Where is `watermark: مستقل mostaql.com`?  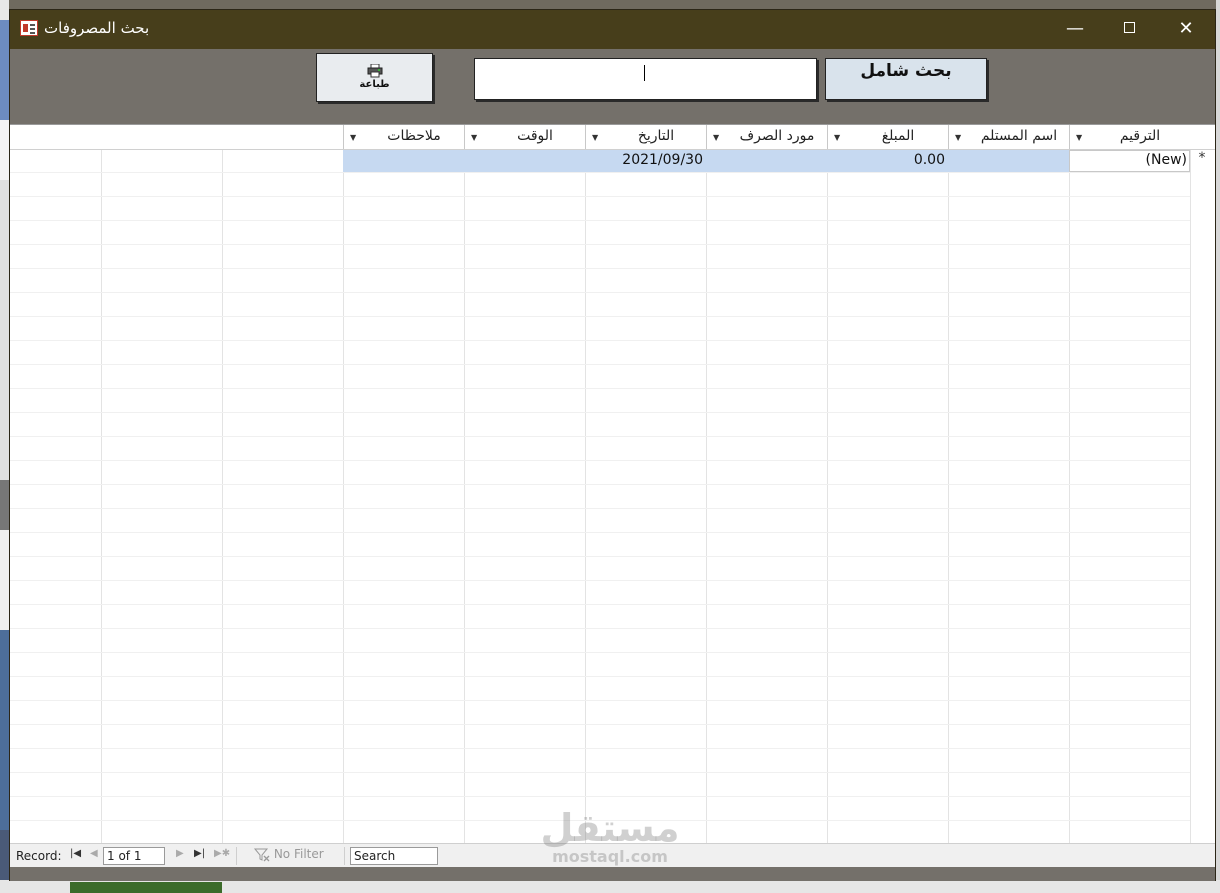 watermark: مستقل mostaql.com is located at coordinates (610, 837).